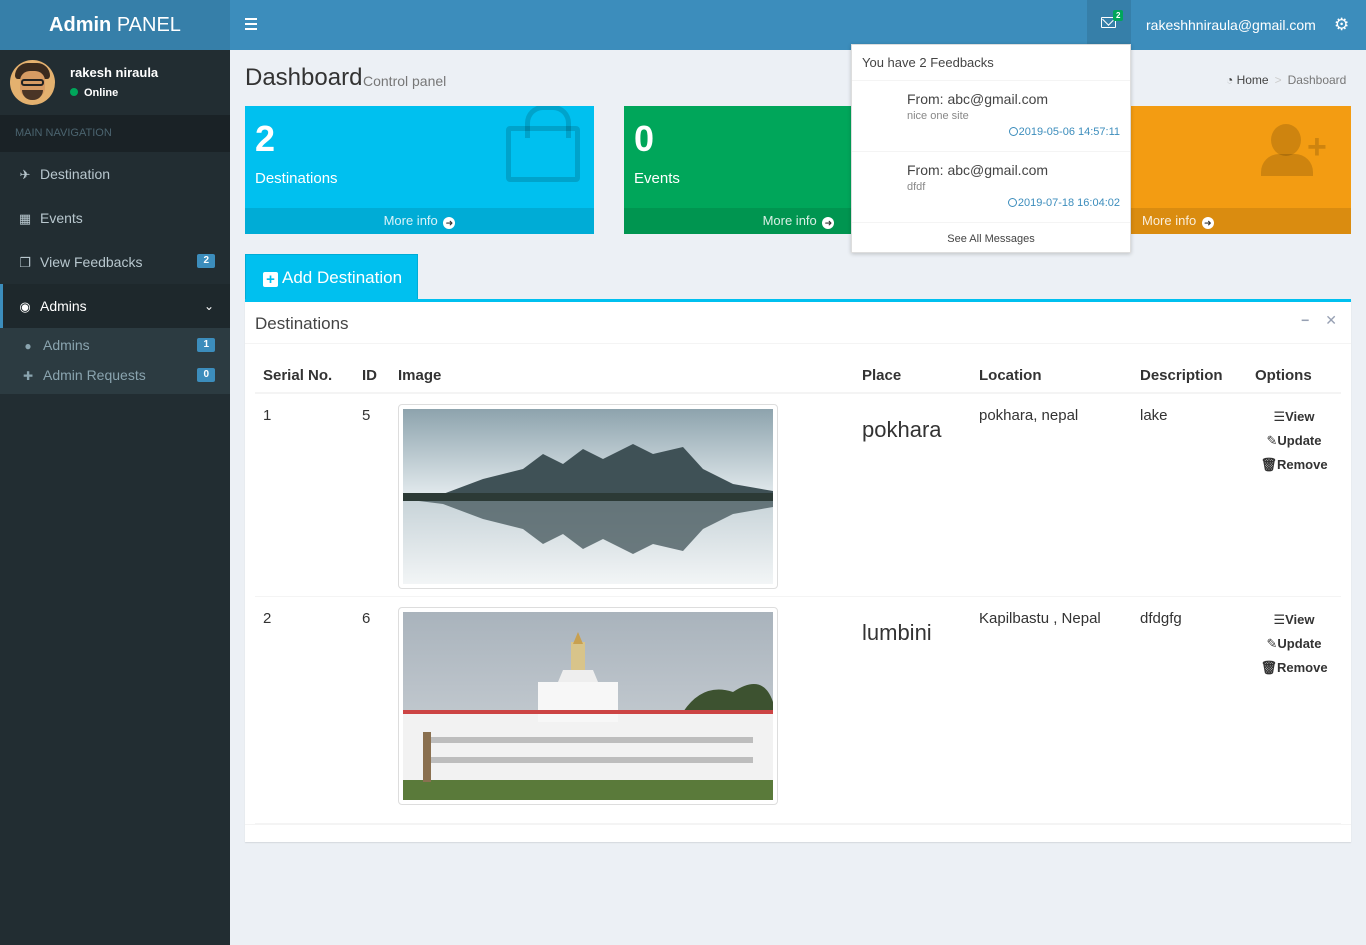  What do you see at coordinates (543, 144) in the screenshot?
I see `shopping-bag-icon` at bounding box center [543, 144].